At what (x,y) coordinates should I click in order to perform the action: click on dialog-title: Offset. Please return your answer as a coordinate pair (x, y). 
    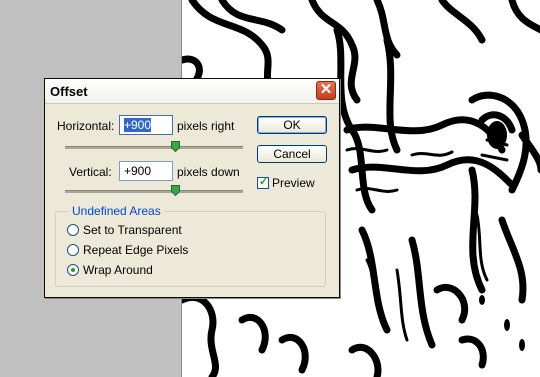
    Looking at the image, I should click on (69, 91).